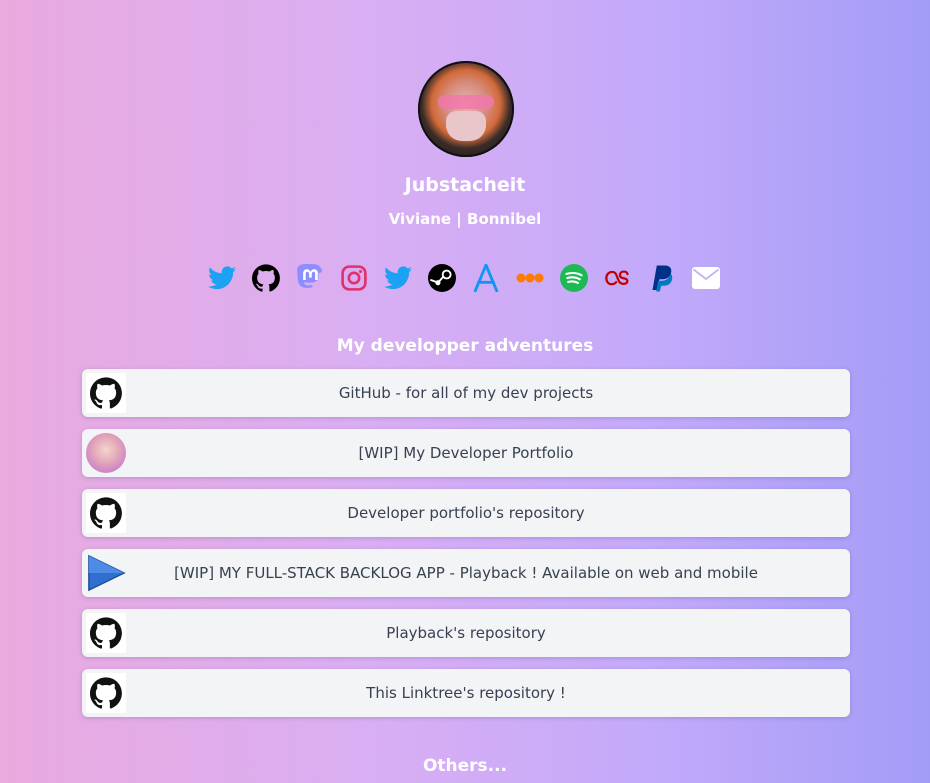 Image resolution: width=930 pixels, height=783 pixels. What do you see at coordinates (310, 278) in the screenshot?
I see `mastodon-icon` at bounding box center [310, 278].